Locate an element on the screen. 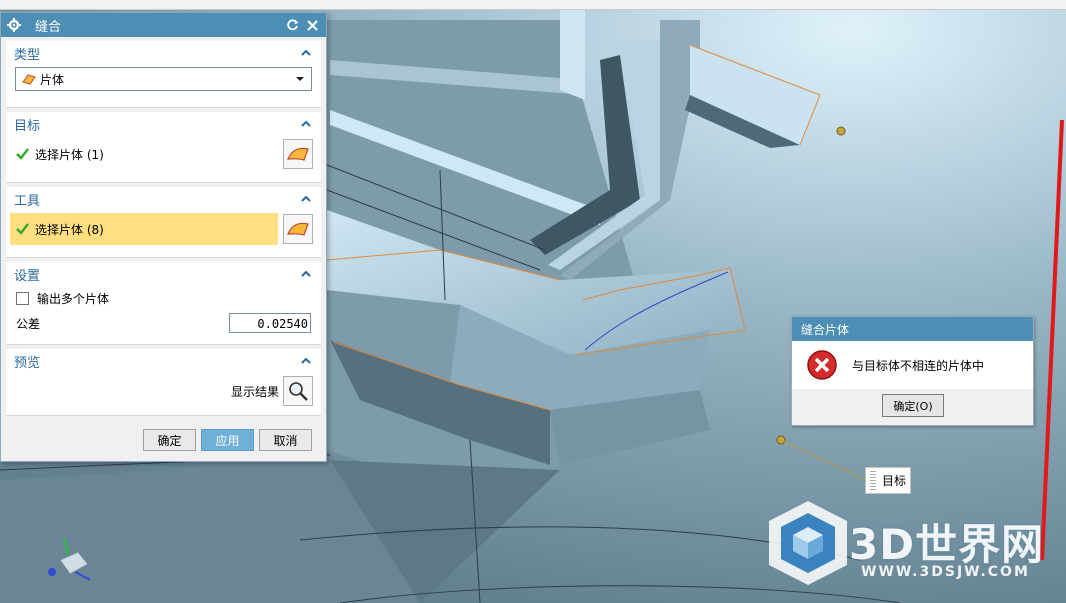  output-multiple-label: 输出多个片体 is located at coordinates (73, 298).